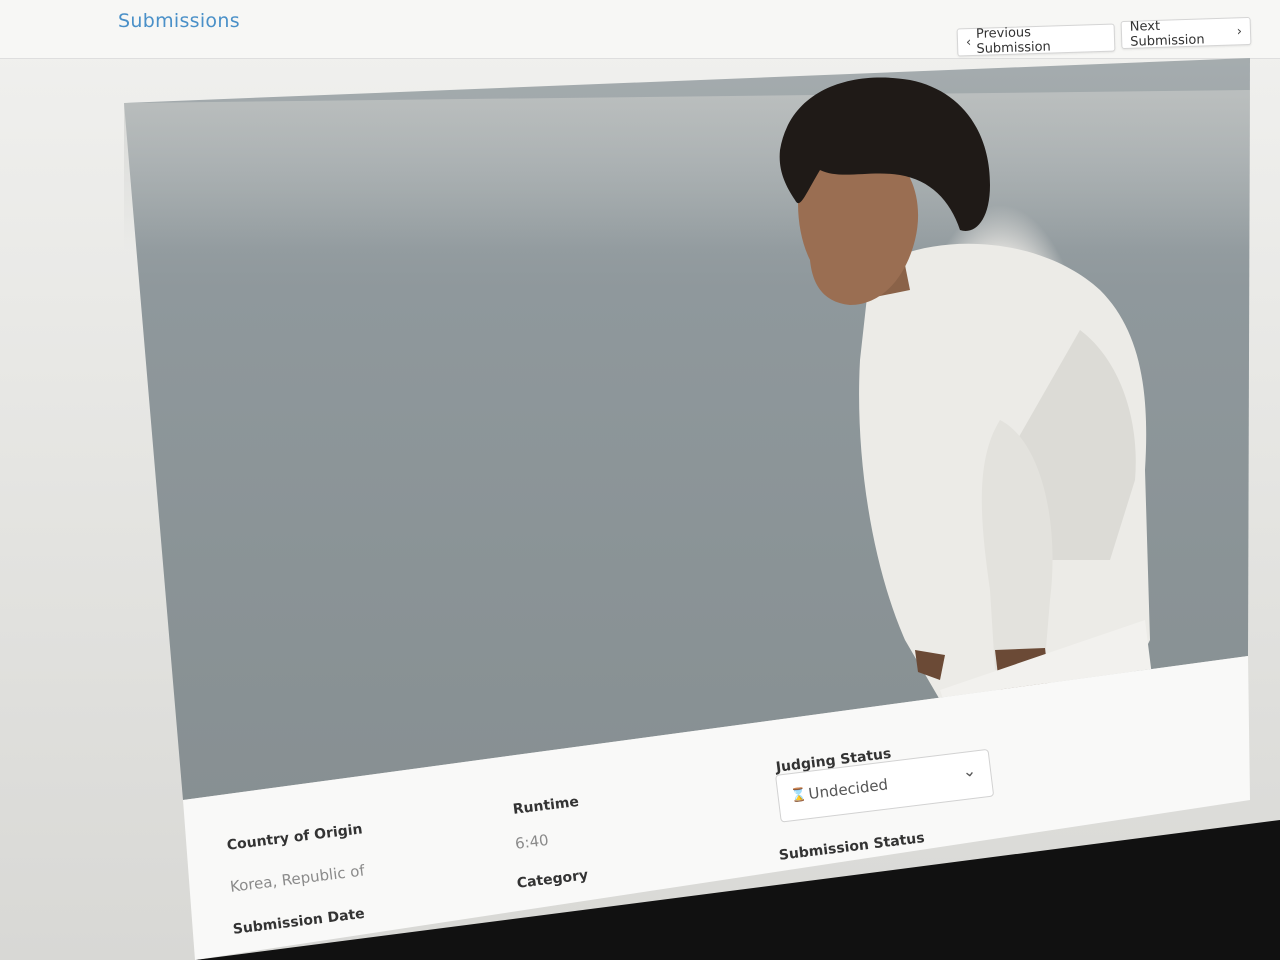  I want to click on chevron-down-icon: ⌄, so click(969, 771).